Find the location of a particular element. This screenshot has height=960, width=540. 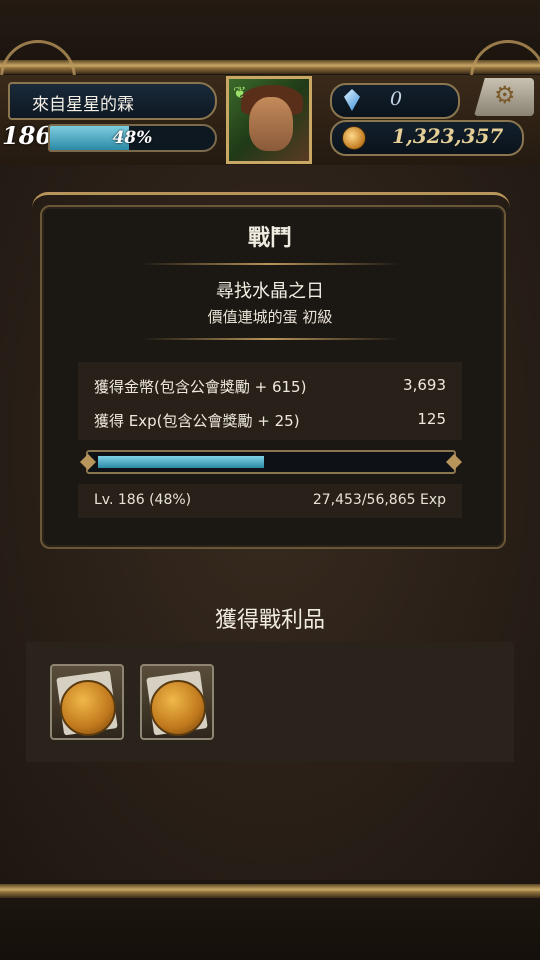

bottom-frame-strip is located at coordinates (270, 891).